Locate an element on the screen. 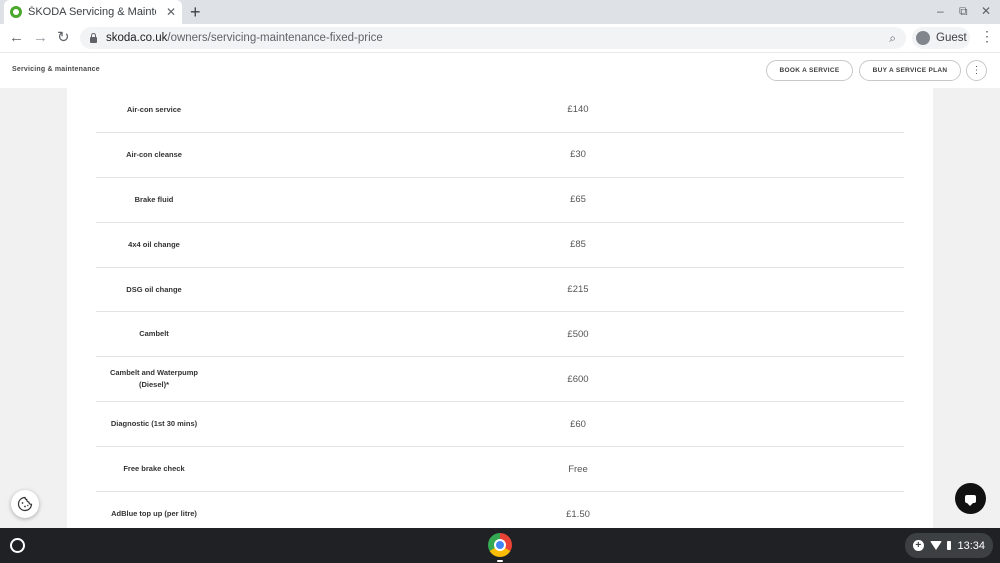  service-name: Free brake check is located at coordinates (154, 469).